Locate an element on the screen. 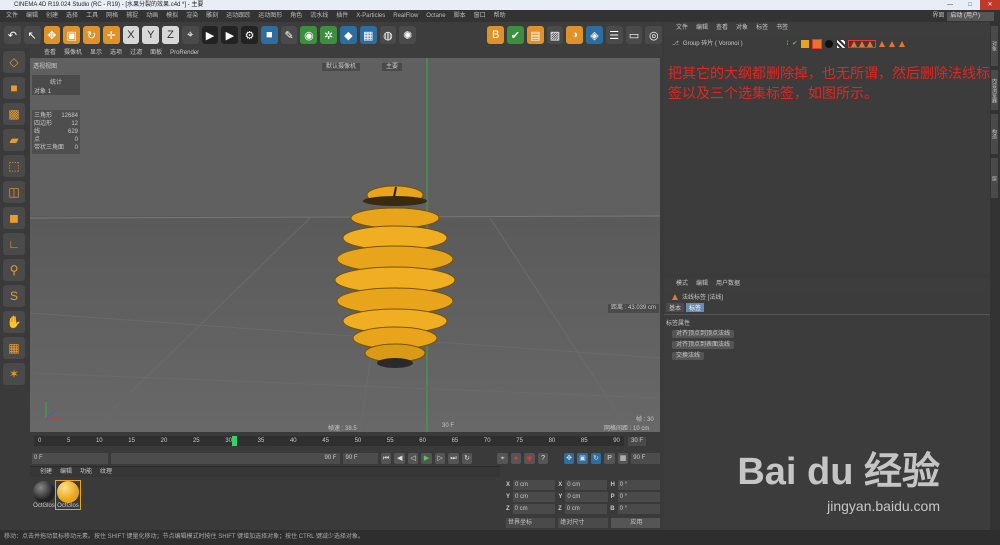  tweak-mode-icon: ⚲ is located at coordinates (14, 270).